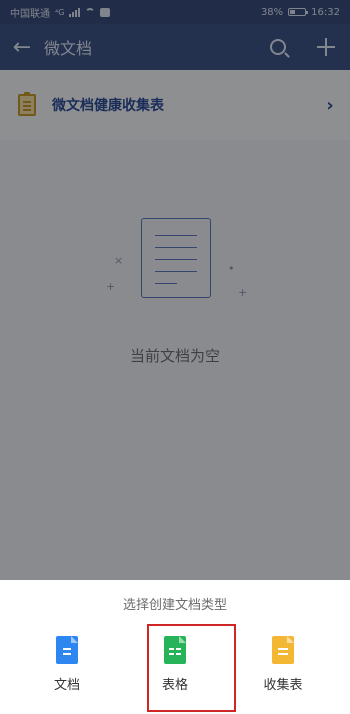  What do you see at coordinates (67, 671) in the screenshot?
I see `option-document: 文档` at bounding box center [67, 671].